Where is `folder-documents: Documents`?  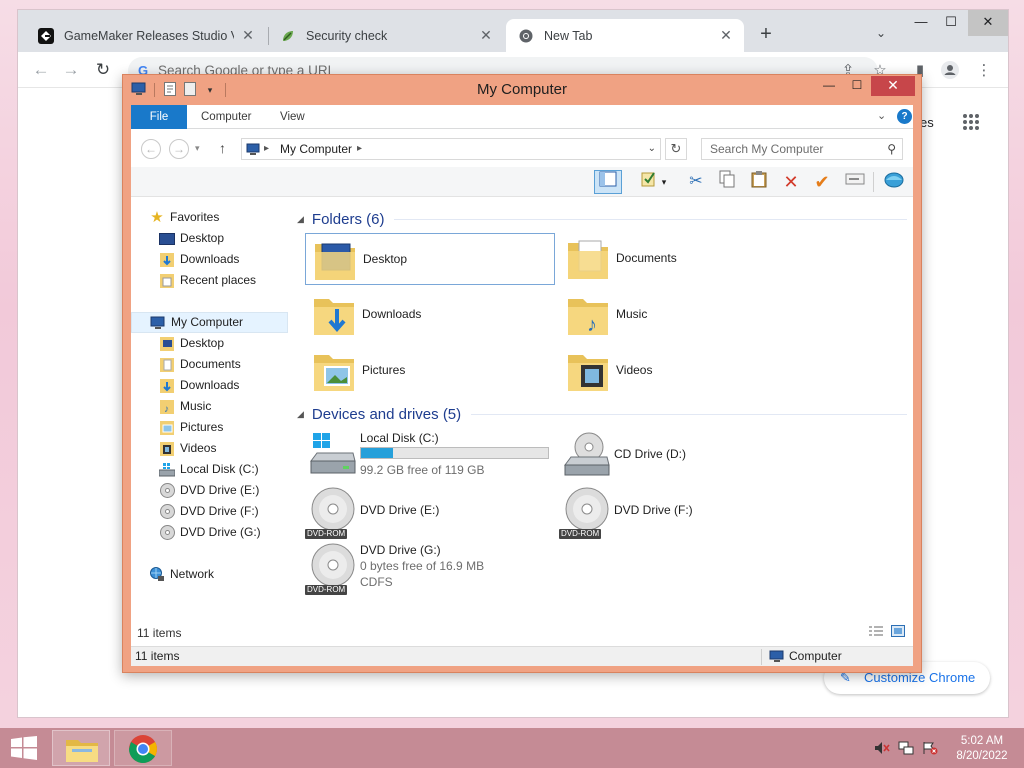
folder-documents: Documents is located at coordinates (684, 259).